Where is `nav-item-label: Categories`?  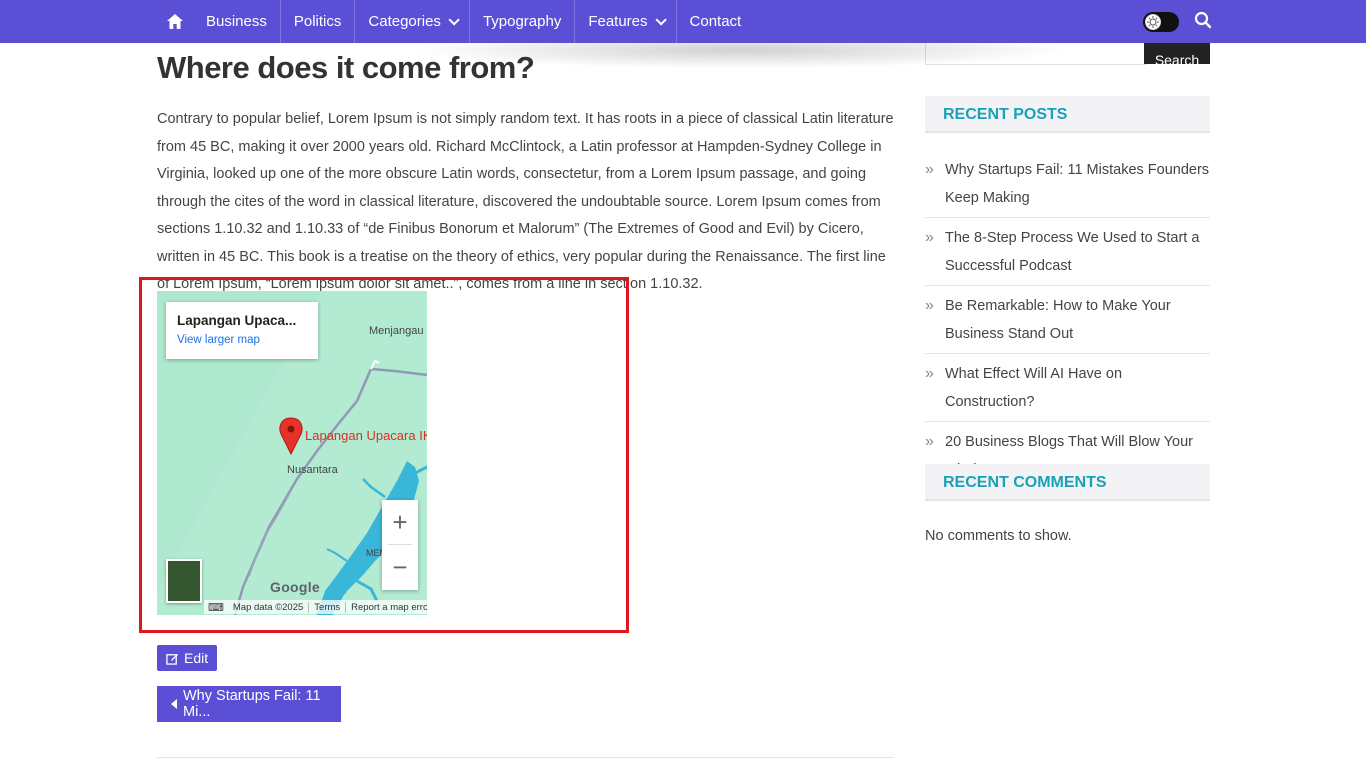 nav-item-label: Categories is located at coordinates (404, 21).